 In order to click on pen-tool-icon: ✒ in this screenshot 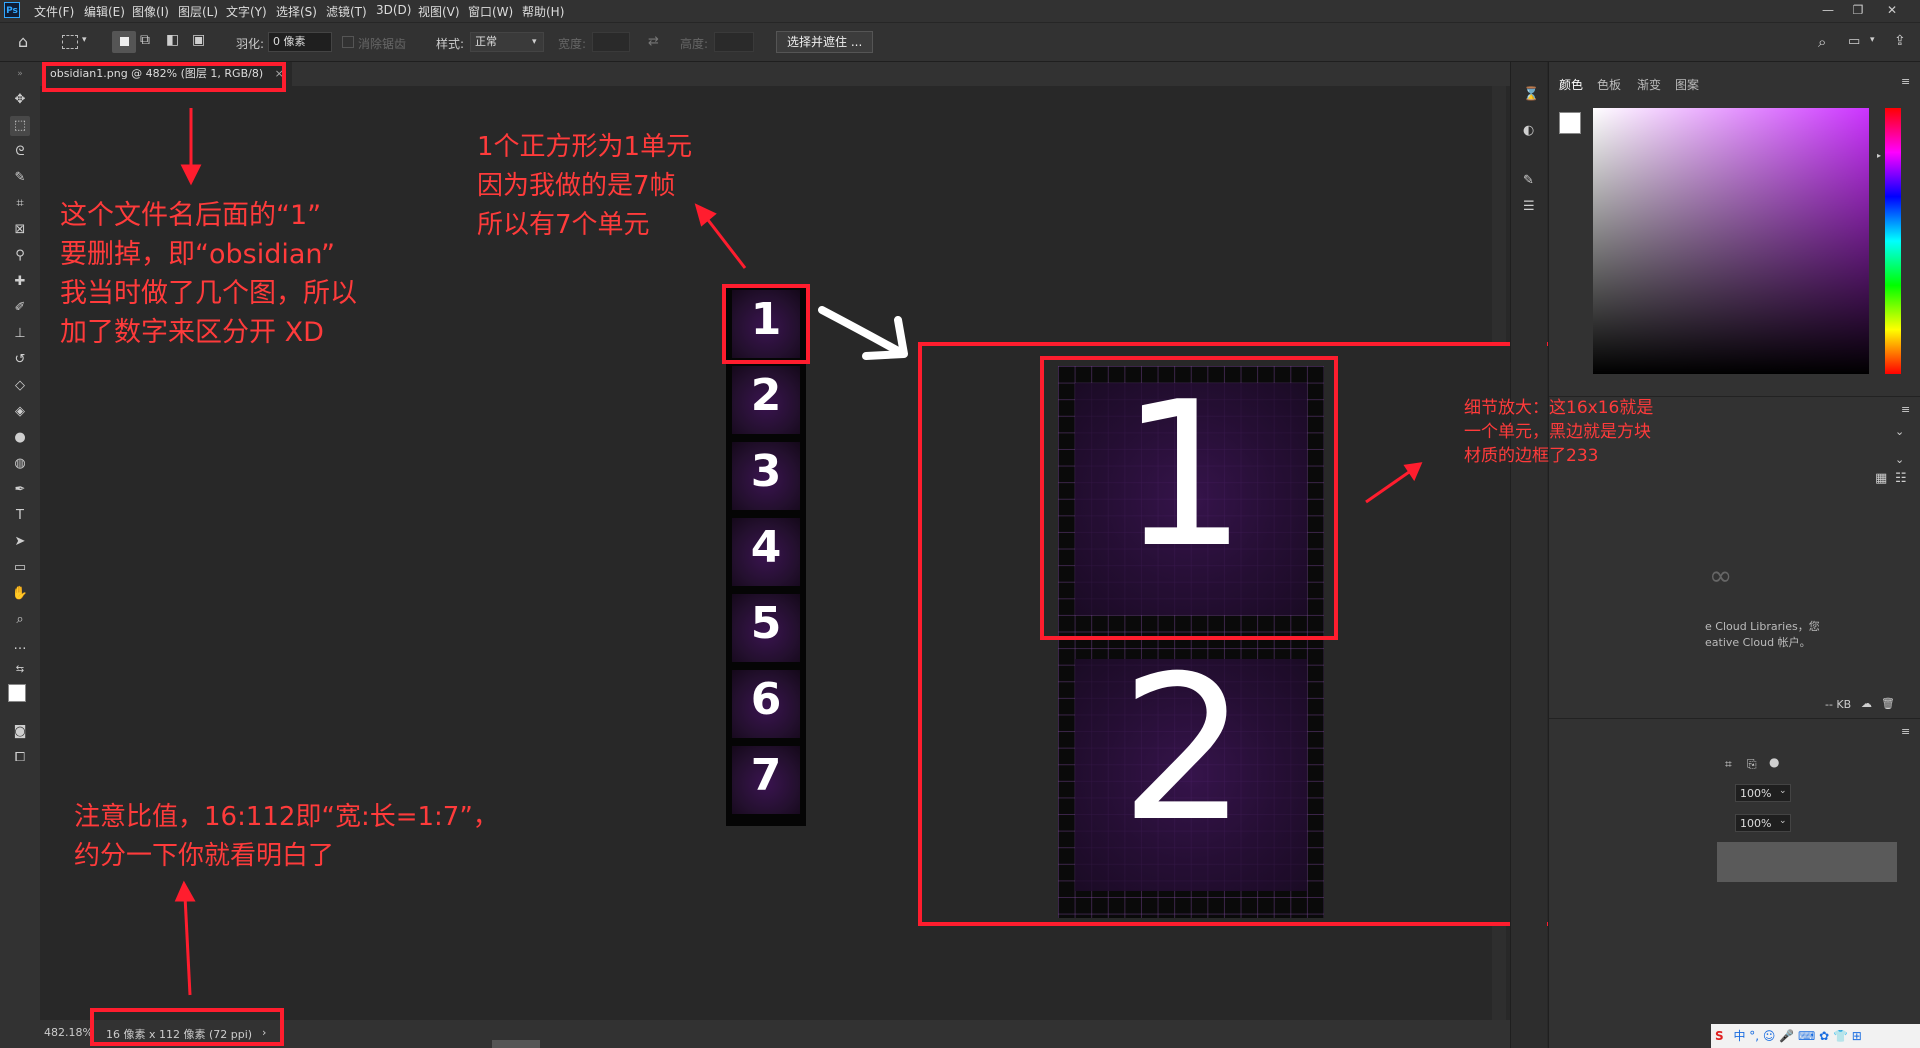, I will do `click(20, 490)`.